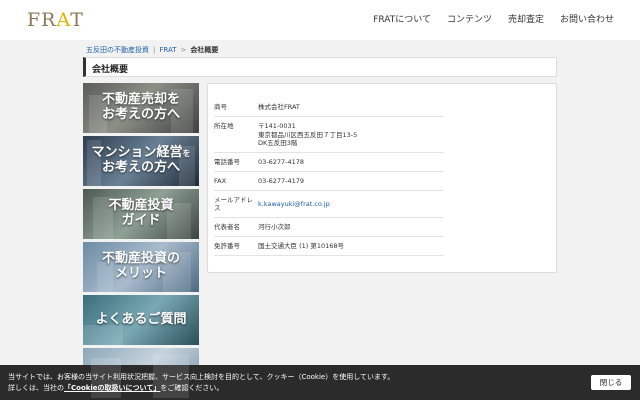 The height and width of the screenshot is (400, 640). Describe the element at coordinates (308, 134) in the screenshot. I see `row-value: 〒141-0031 東京都品川区西五反田７丁目13-5 DK五反田3階` at that location.